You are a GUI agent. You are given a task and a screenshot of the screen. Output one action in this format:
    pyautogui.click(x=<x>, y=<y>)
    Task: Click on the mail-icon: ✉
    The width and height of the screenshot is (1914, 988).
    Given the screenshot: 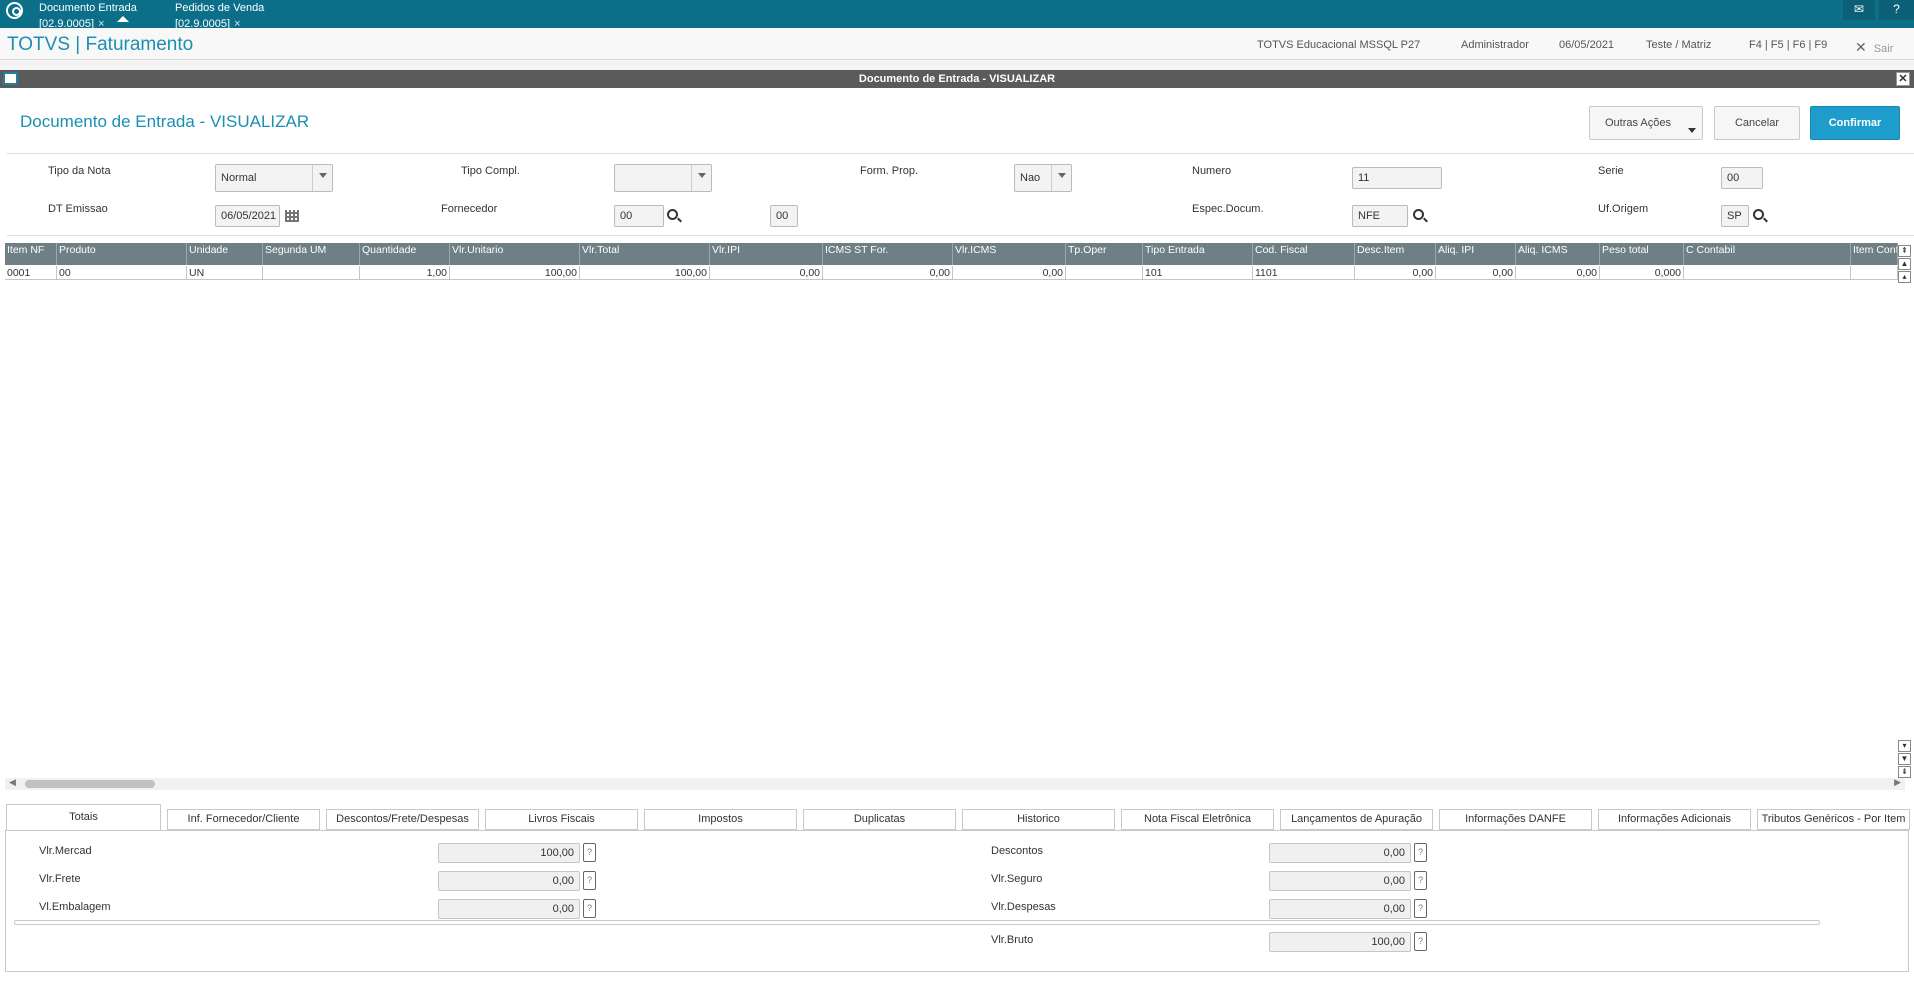 What is the action you would take?
    pyautogui.click(x=1859, y=10)
    